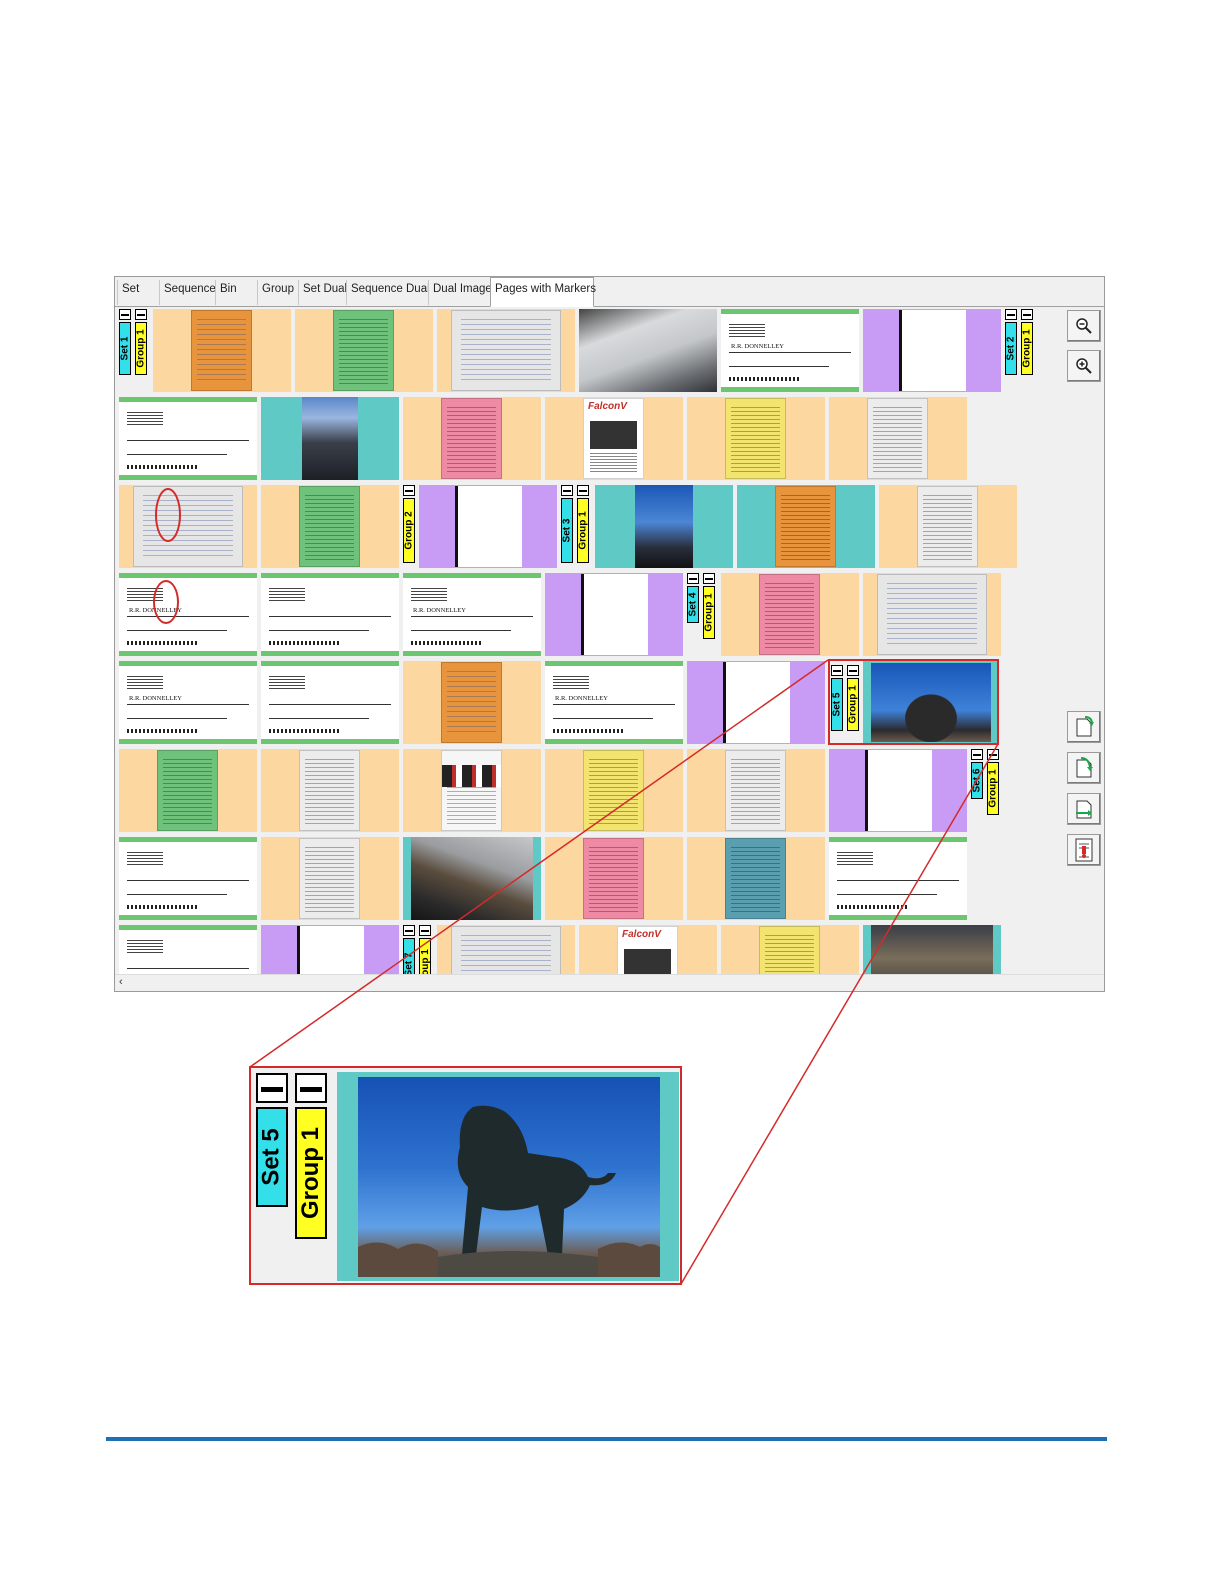  Describe the element at coordinates (543, 292) in the screenshot. I see `tab-pages-with-markers: Pages with Markers` at that location.